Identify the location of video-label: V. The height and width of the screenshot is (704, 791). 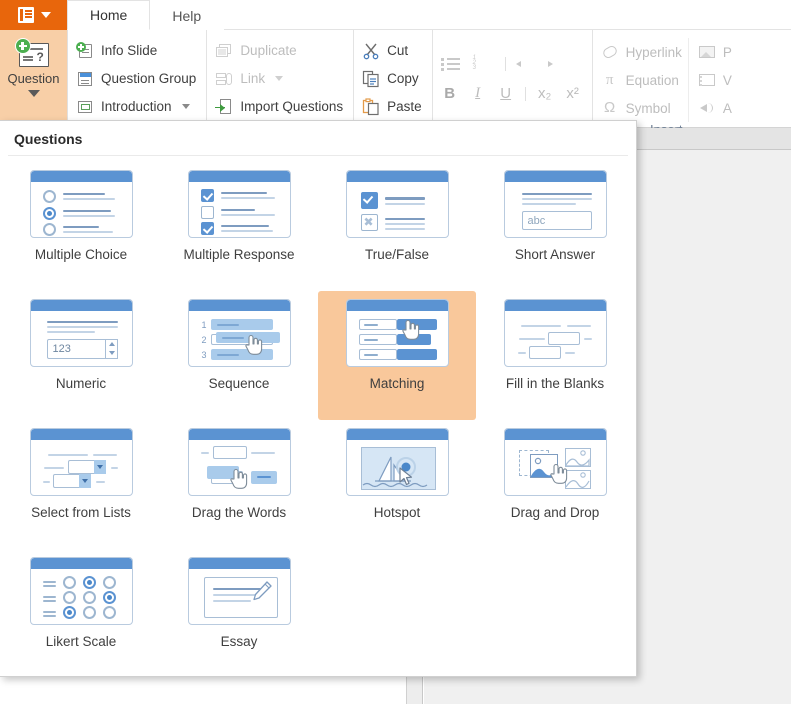
(727, 80).